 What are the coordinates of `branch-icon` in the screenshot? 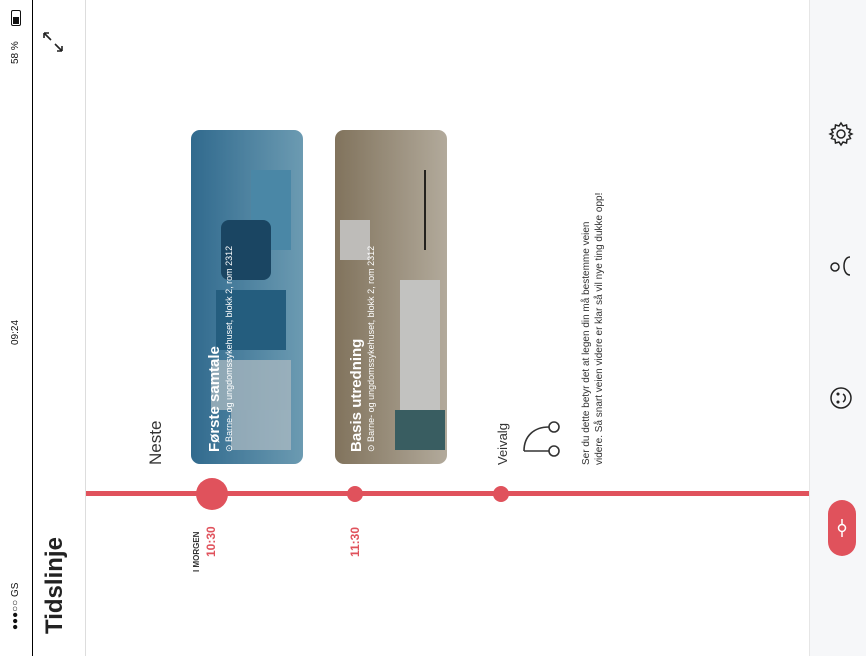 It's located at (541, 441).